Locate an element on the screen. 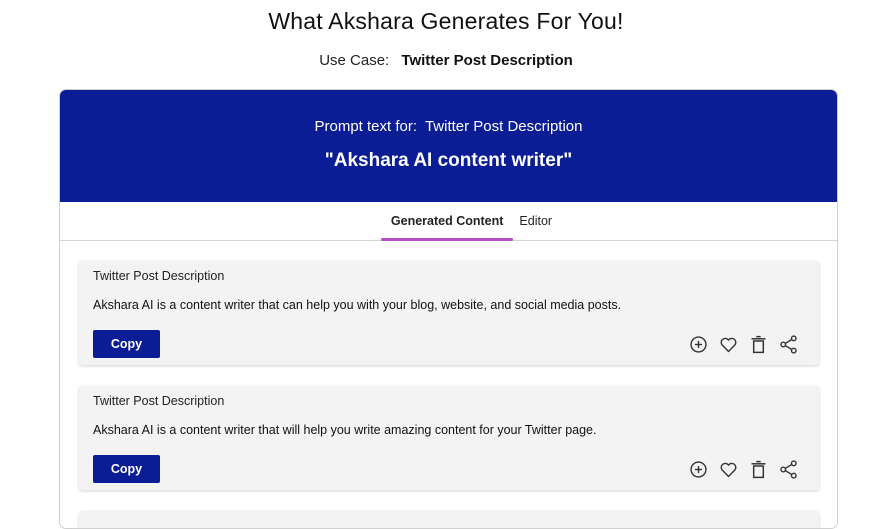  use-case-line: Use Case: Twitter Post Description is located at coordinates (446, 60).